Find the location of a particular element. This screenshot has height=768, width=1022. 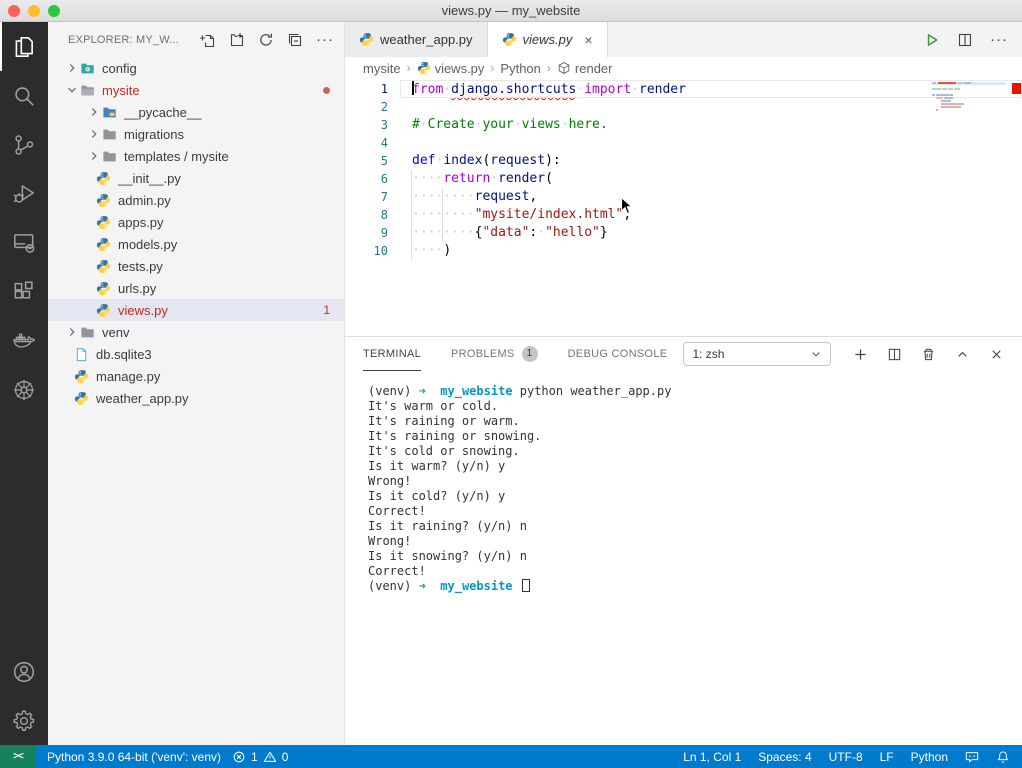

remote-indicator: >< is located at coordinates (18, 756).